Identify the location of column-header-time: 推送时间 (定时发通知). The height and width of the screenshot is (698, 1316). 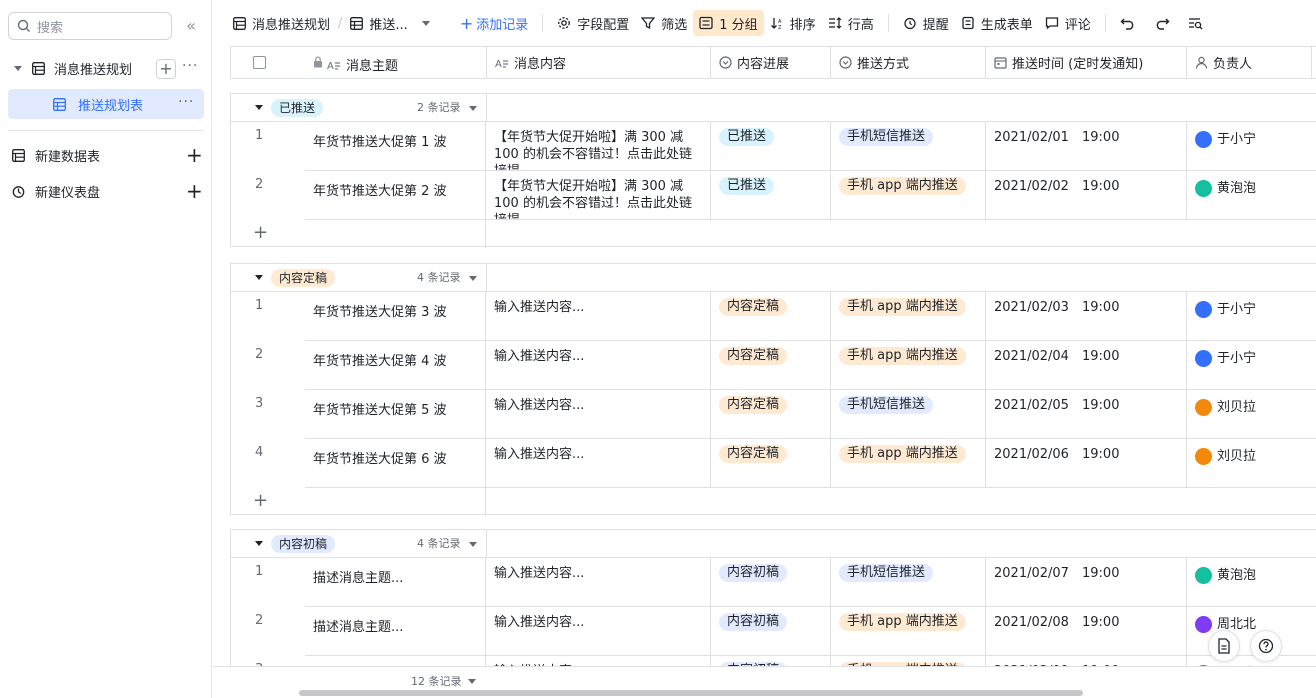
(1086, 62).